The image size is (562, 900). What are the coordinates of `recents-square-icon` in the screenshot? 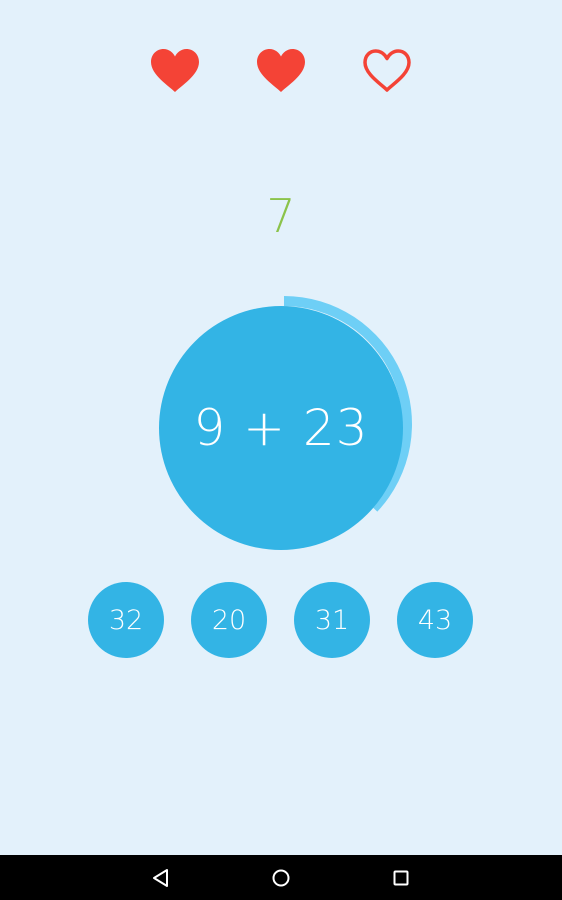 It's located at (401, 878).